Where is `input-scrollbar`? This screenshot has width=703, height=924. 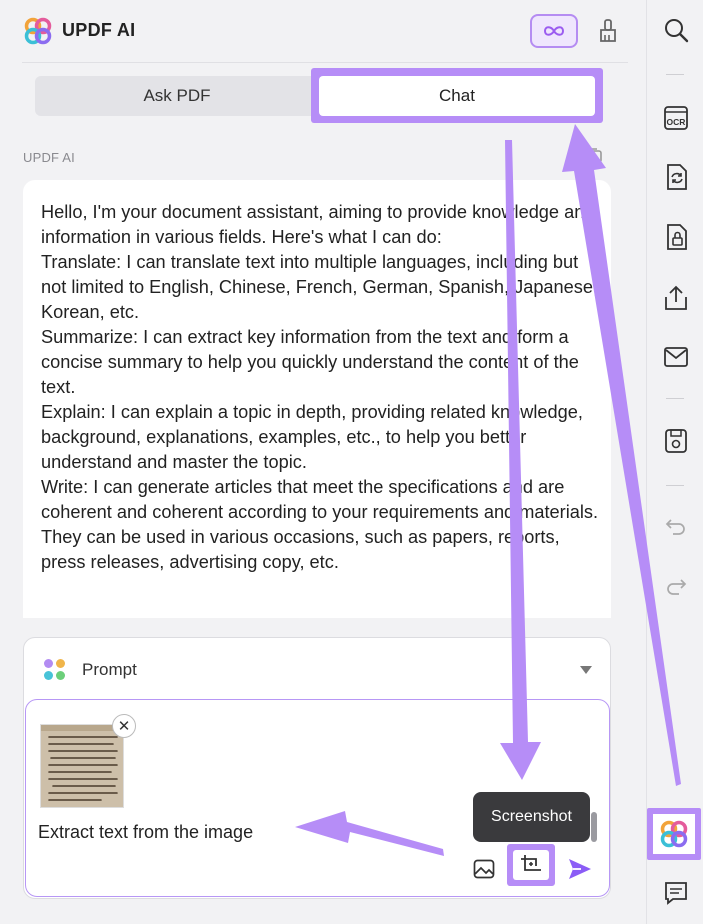 input-scrollbar is located at coordinates (594, 827).